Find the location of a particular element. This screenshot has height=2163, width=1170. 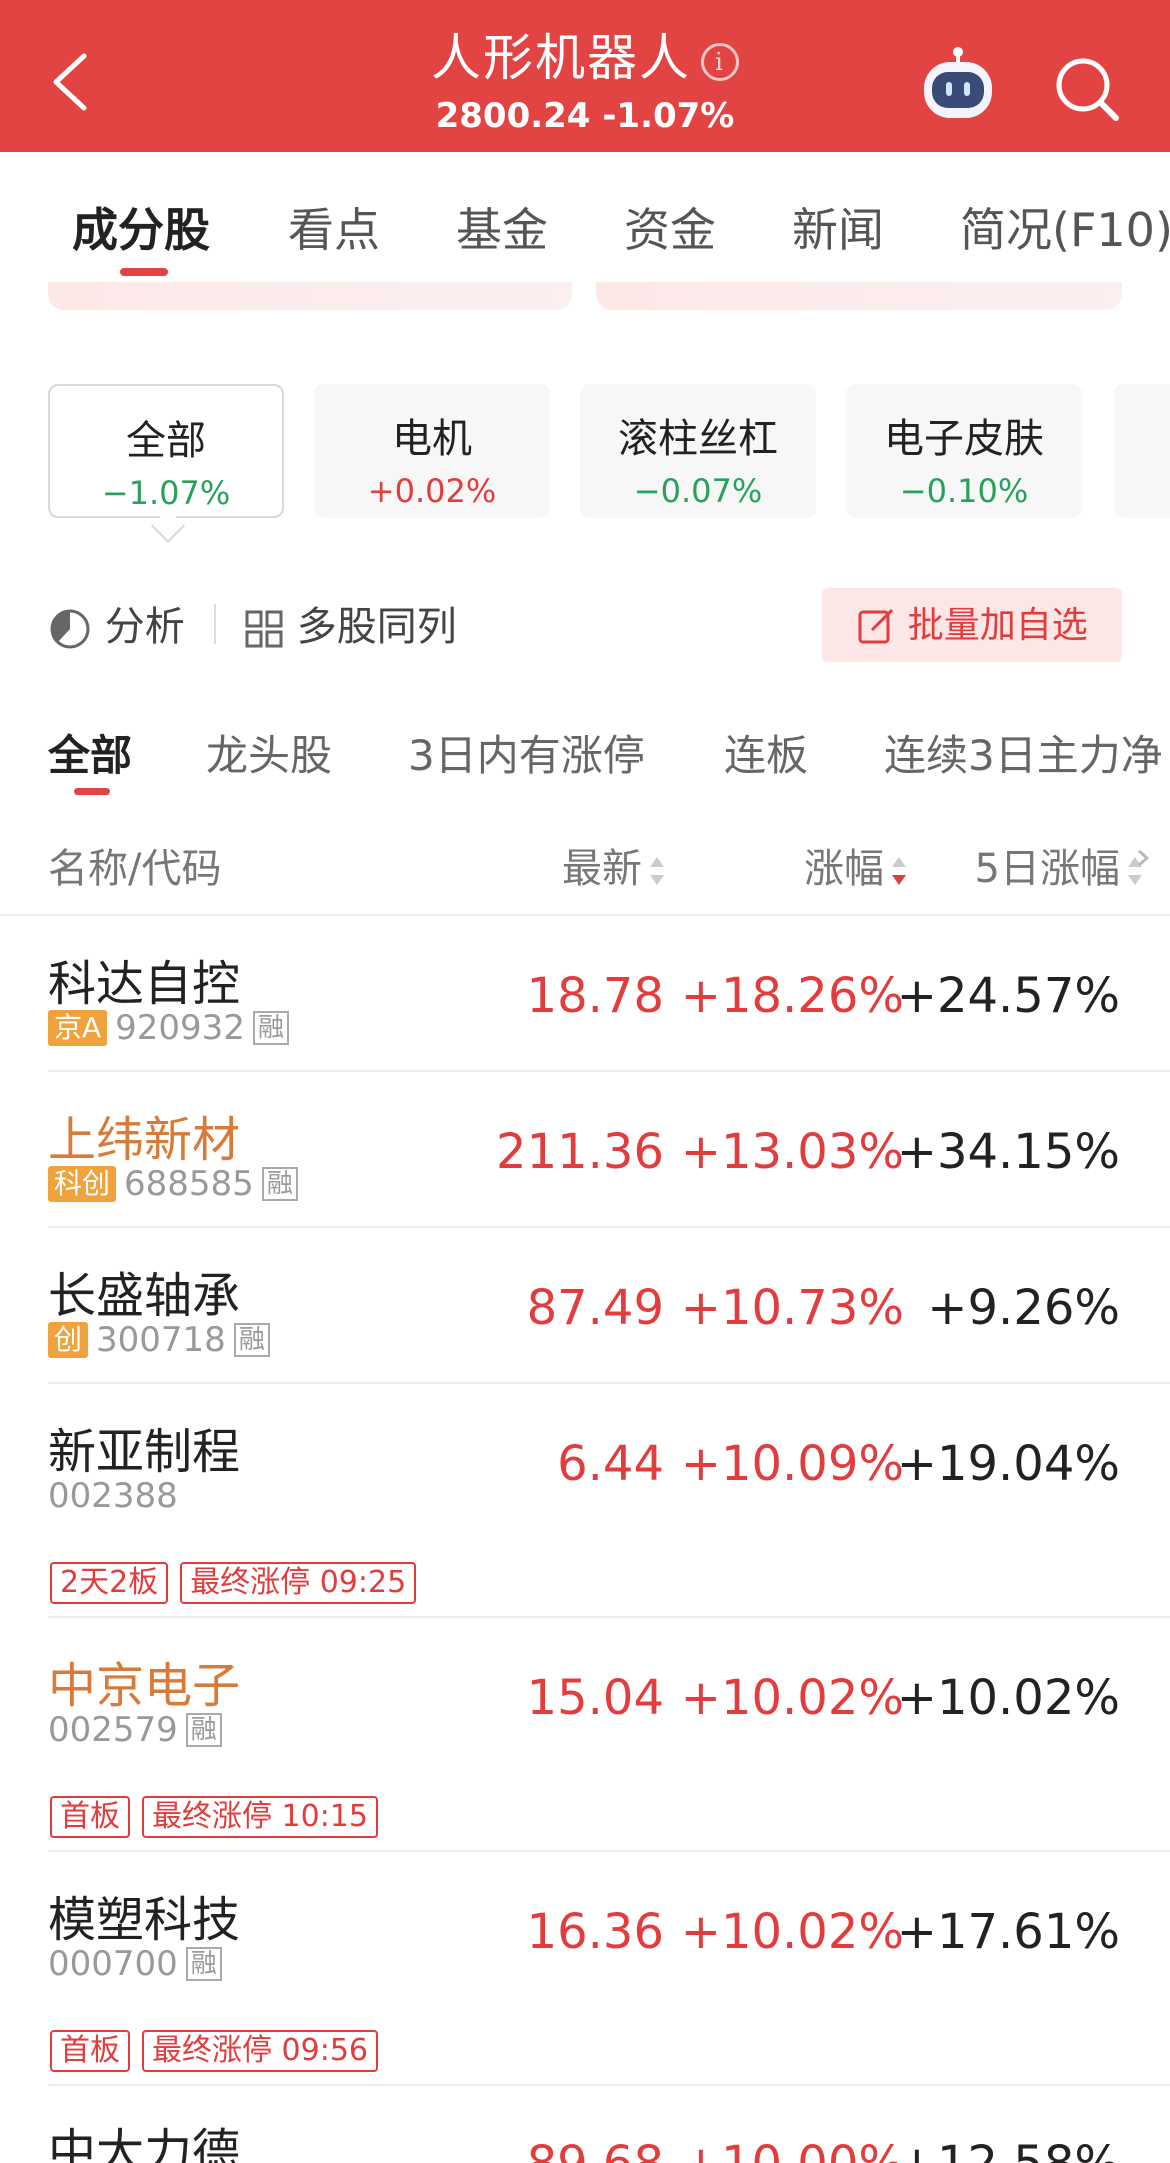

change-pct: +10.00% is located at coordinates (792, 2149).